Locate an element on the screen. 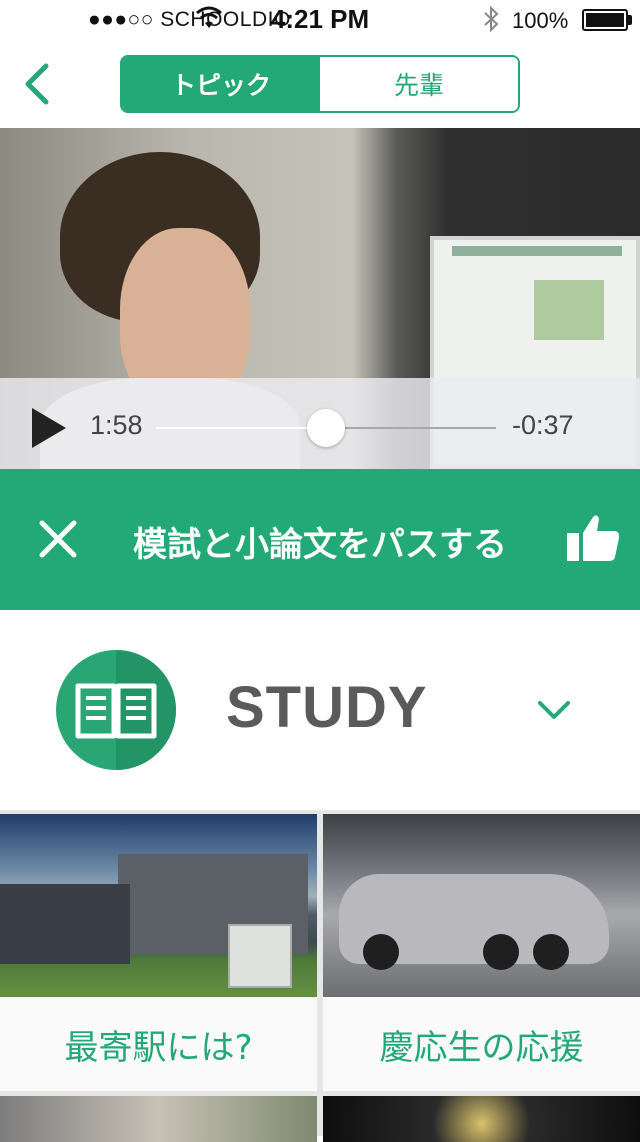  status-bar: ●●●○○ SCHOOLDIO 4:21 PM 100% is located at coordinates (320, 20).